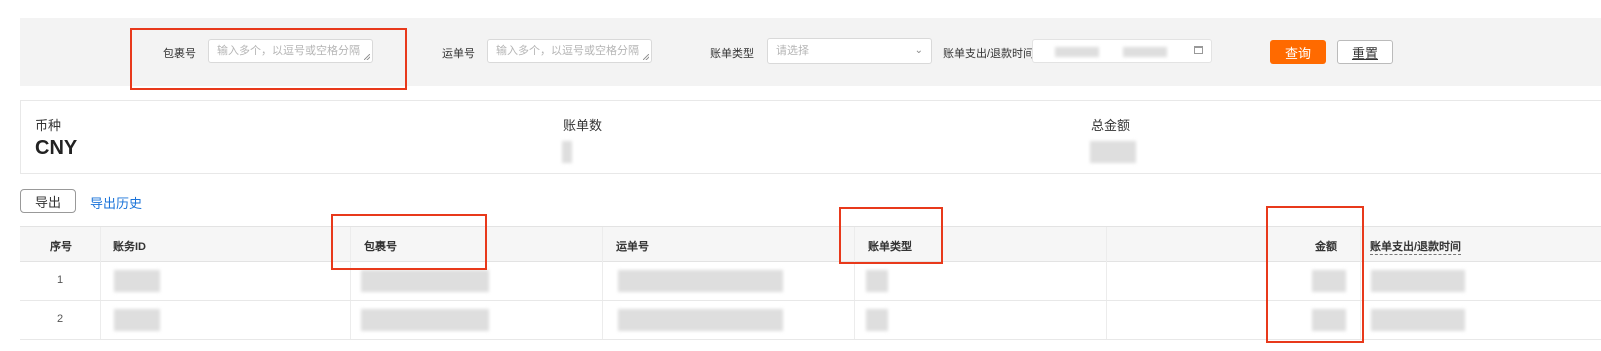  I want to click on query-button: 查询, so click(1298, 52).